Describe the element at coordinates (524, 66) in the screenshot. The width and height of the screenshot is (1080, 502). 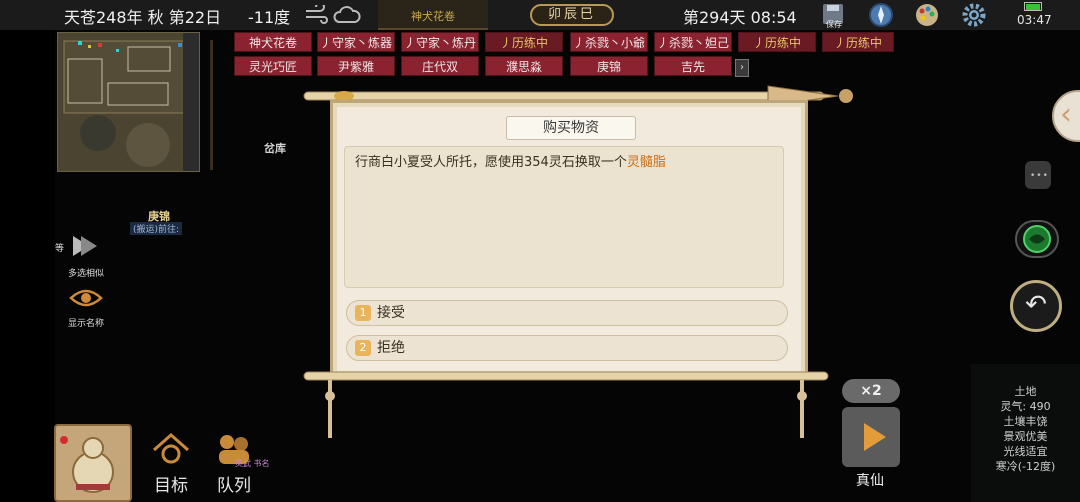
I see `tab-row2-4: 濮思淼` at that location.